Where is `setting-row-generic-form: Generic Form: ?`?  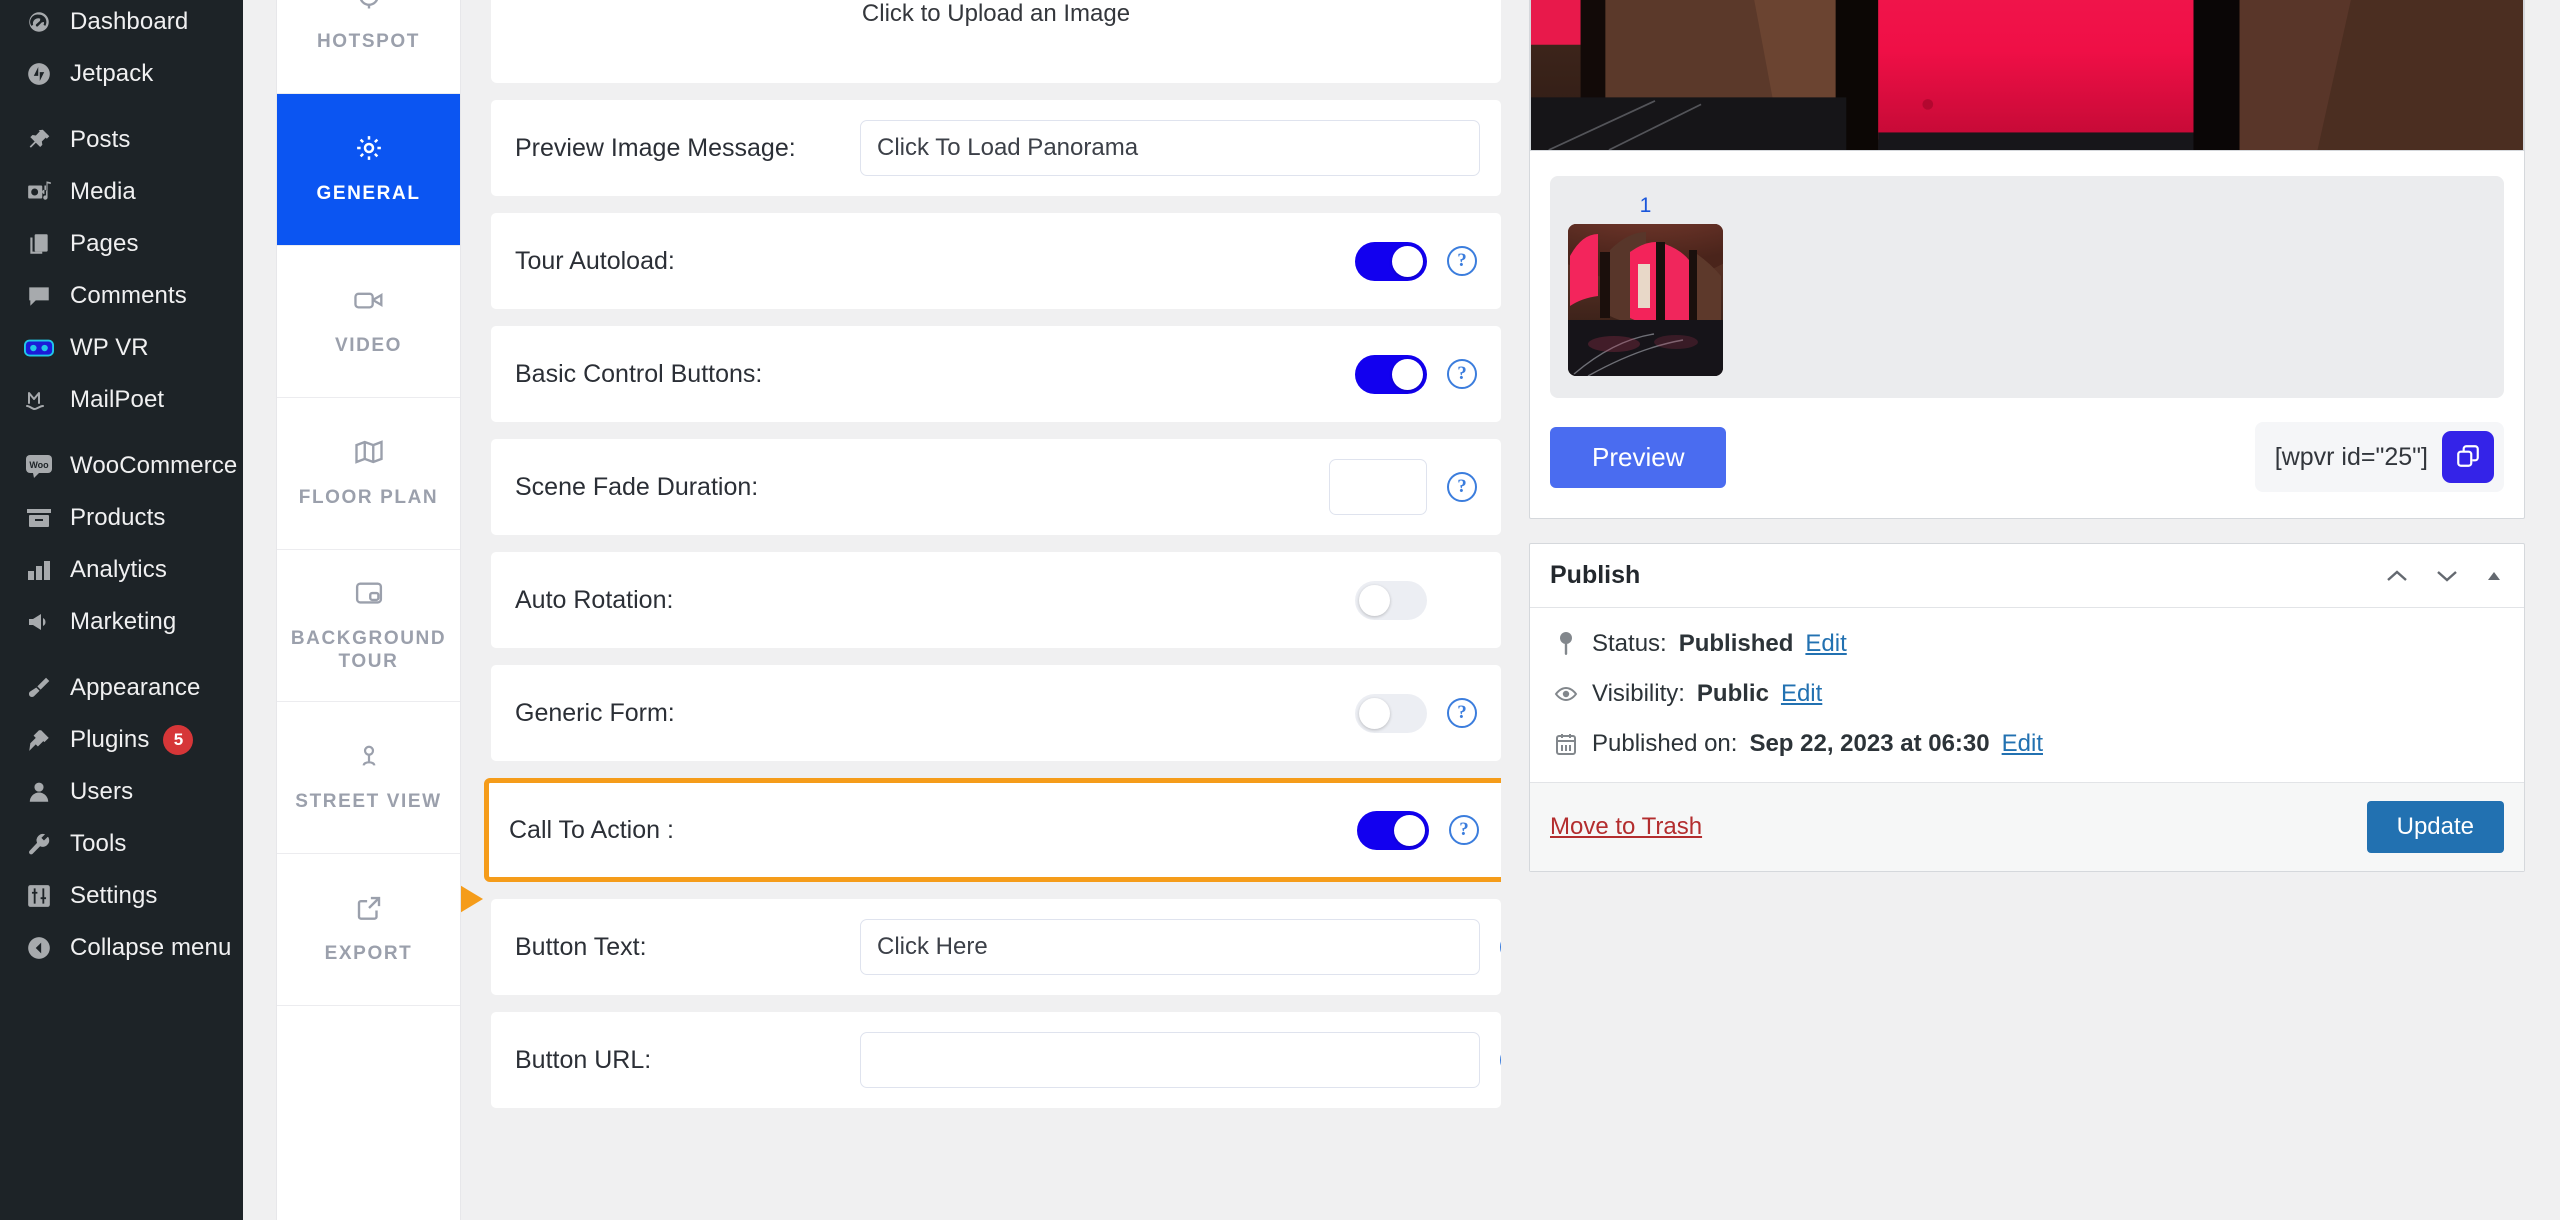
setting-row-generic-form: Generic Form: ? is located at coordinates (996, 713).